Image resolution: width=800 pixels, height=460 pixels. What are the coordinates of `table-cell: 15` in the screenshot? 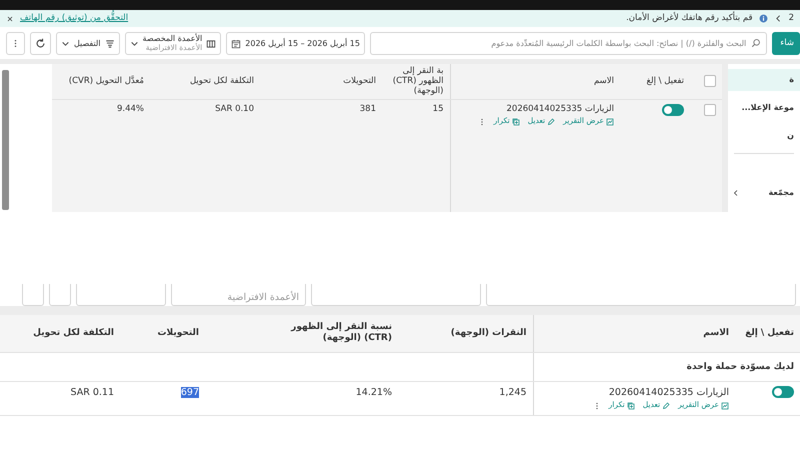 It's located at (438, 109).